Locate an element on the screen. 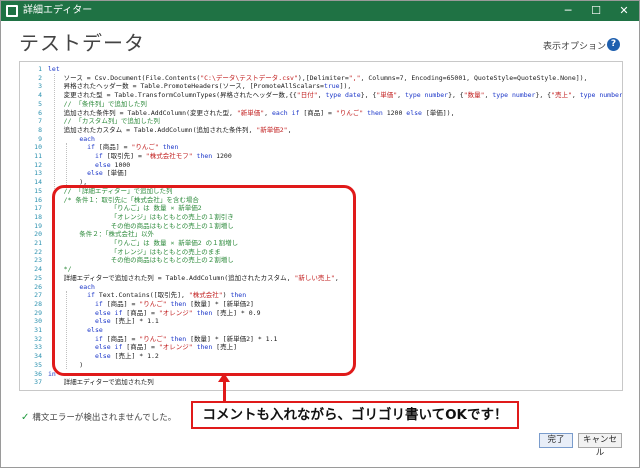 This screenshot has height=468, width=640. check-icon: ✓ is located at coordinates (25, 417).